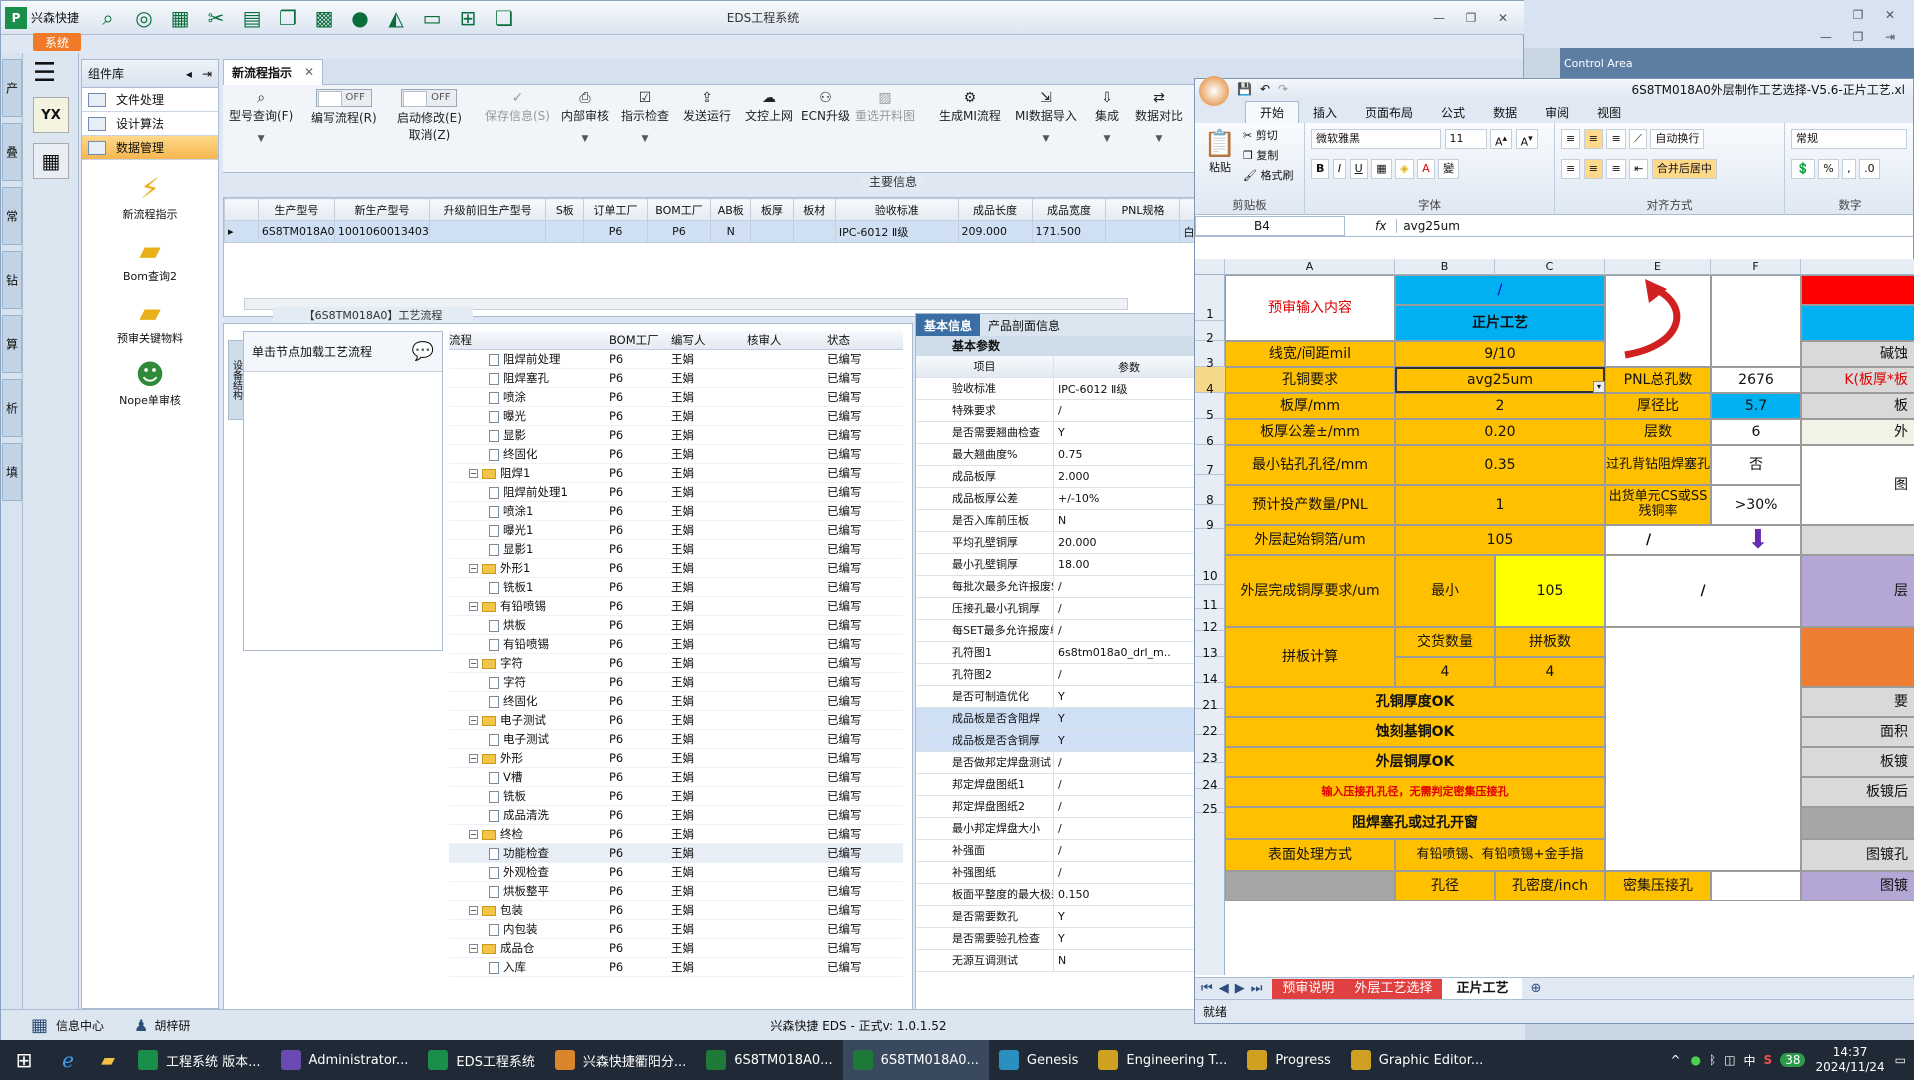  What do you see at coordinates (39, 1025) in the screenshot?
I see `info-center-icon: ▦` at bounding box center [39, 1025].